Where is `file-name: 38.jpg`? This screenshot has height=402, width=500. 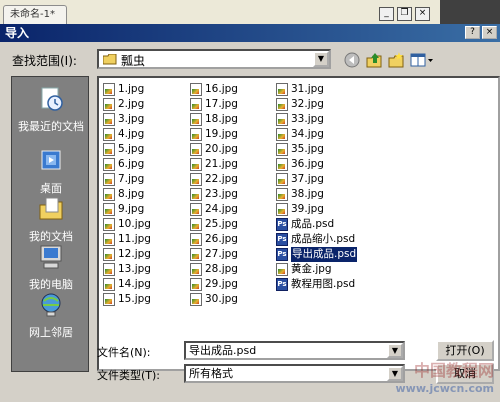
file-name: 38.jpg is located at coordinates (307, 194).